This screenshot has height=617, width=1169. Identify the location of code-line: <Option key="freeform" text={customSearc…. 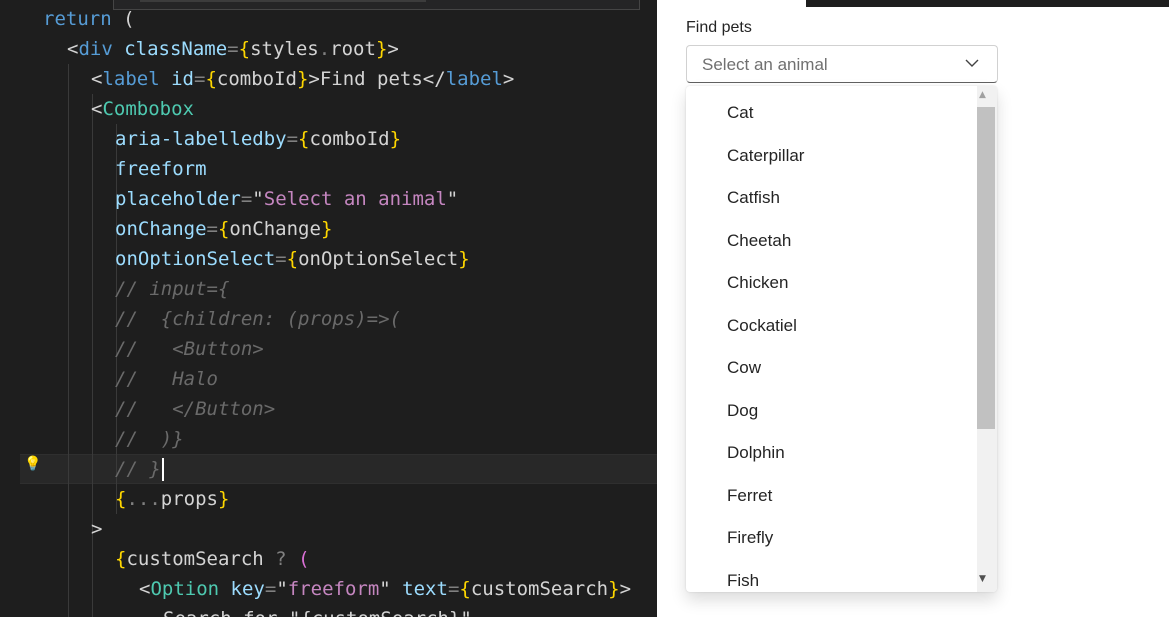
(385, 589).